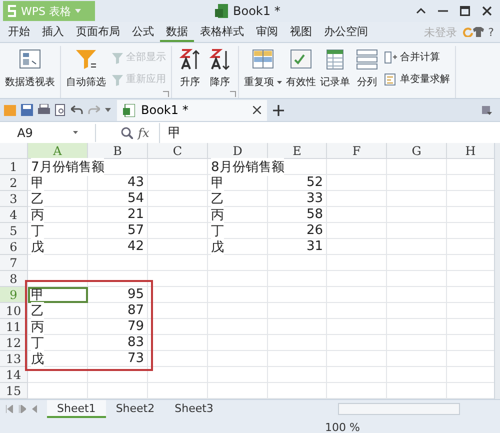 The width and height of the screenshot is (500, 433). What do you see at coordinates (14, 167) in the screenshot?
I see `row-header: 1` at bounding box center [14, 167].